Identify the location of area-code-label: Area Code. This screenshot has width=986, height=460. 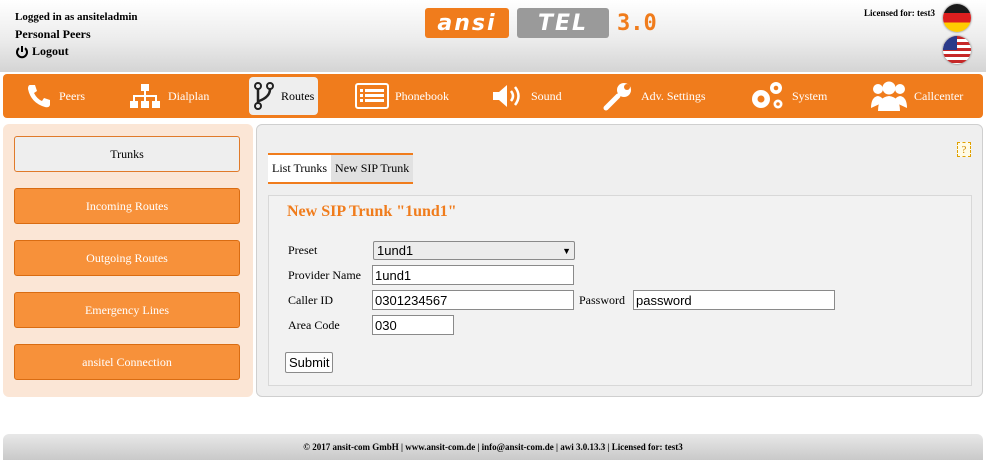
(314, 325).